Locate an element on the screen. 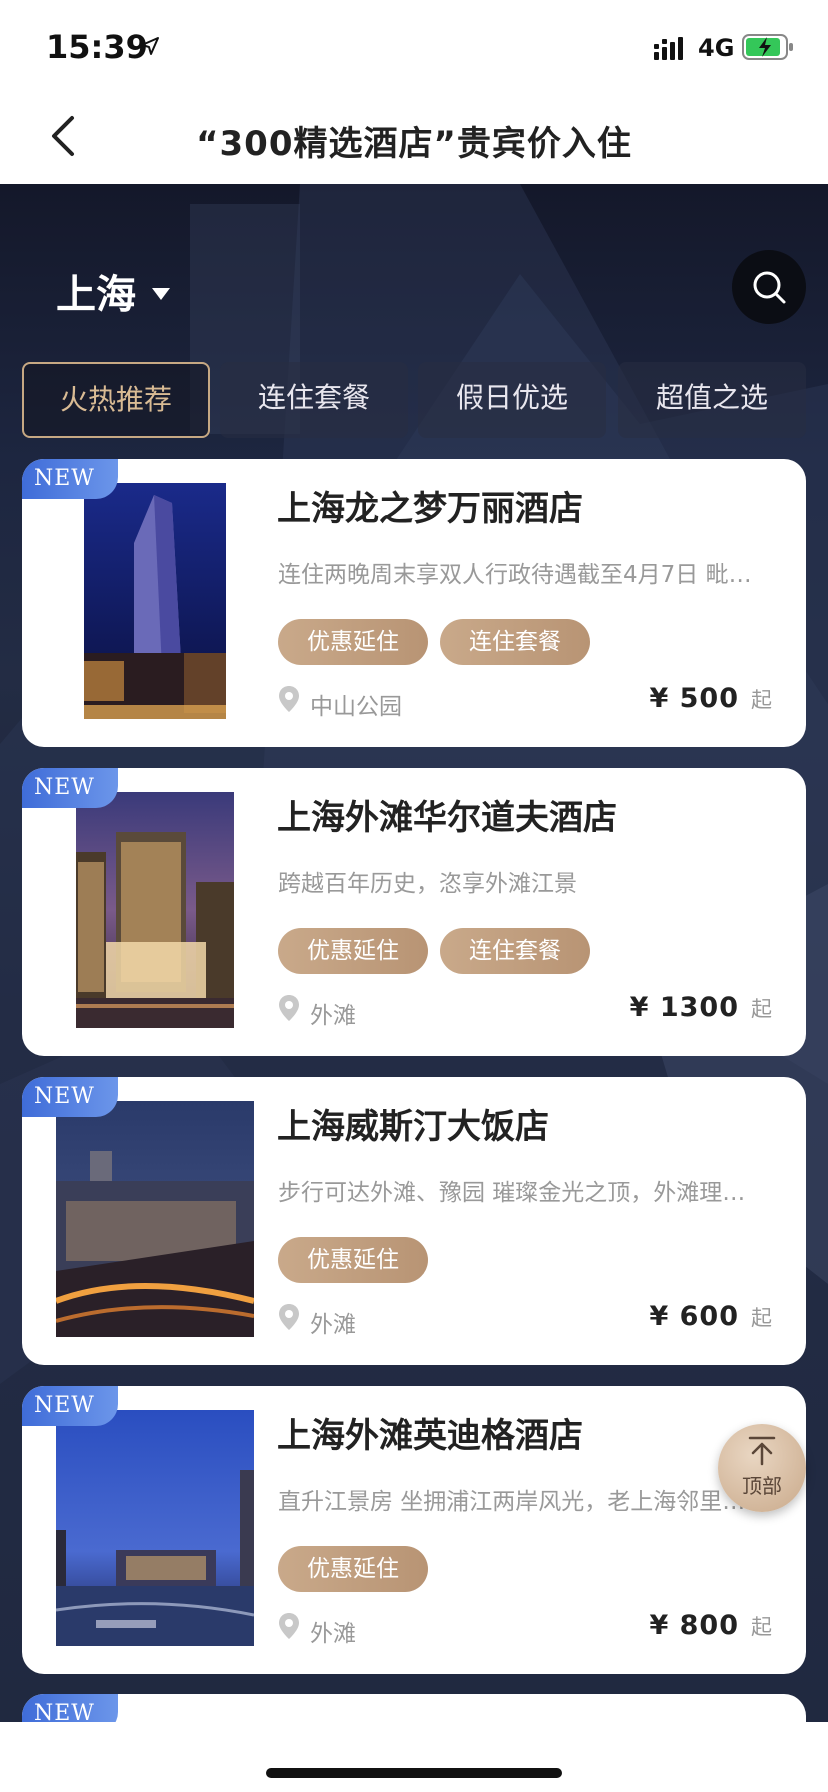  city-selector: 上海 is located at coordinates (113, 291).